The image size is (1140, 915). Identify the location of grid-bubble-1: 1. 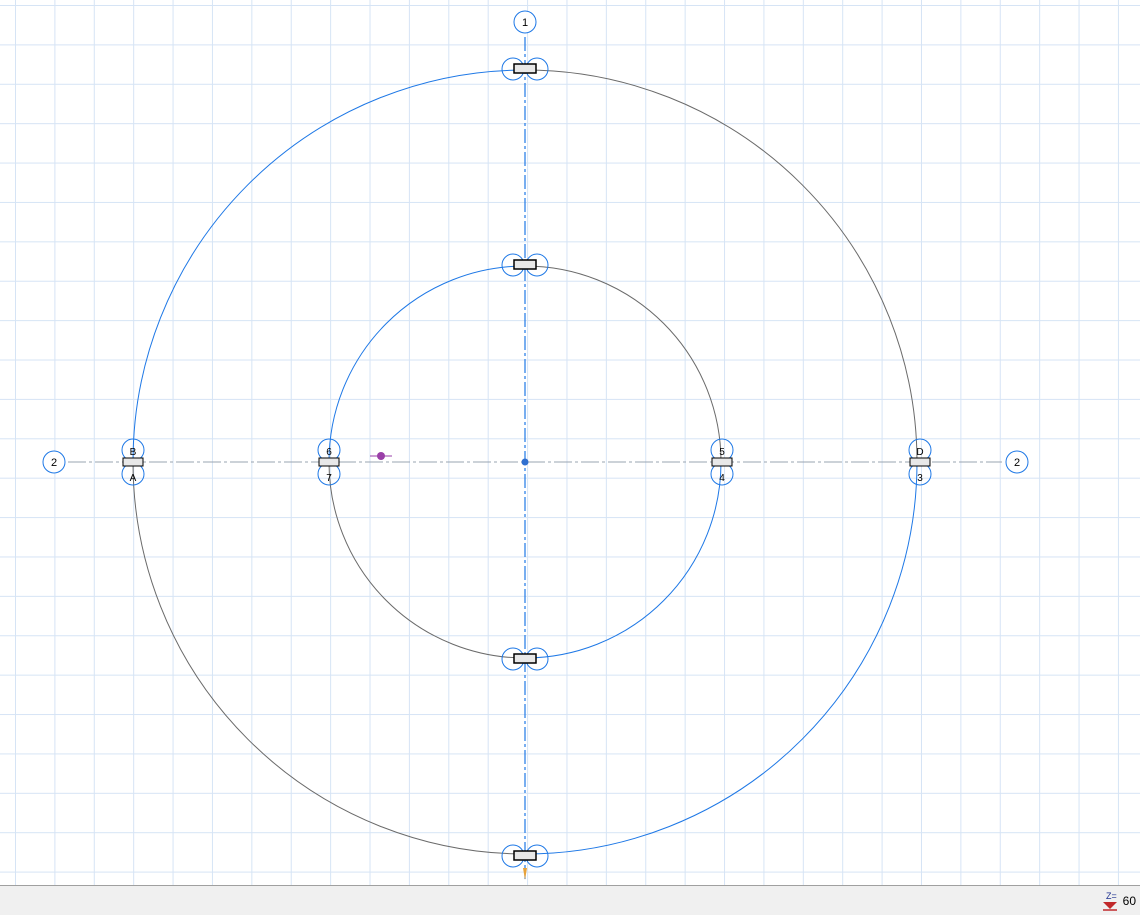
(525, 22).